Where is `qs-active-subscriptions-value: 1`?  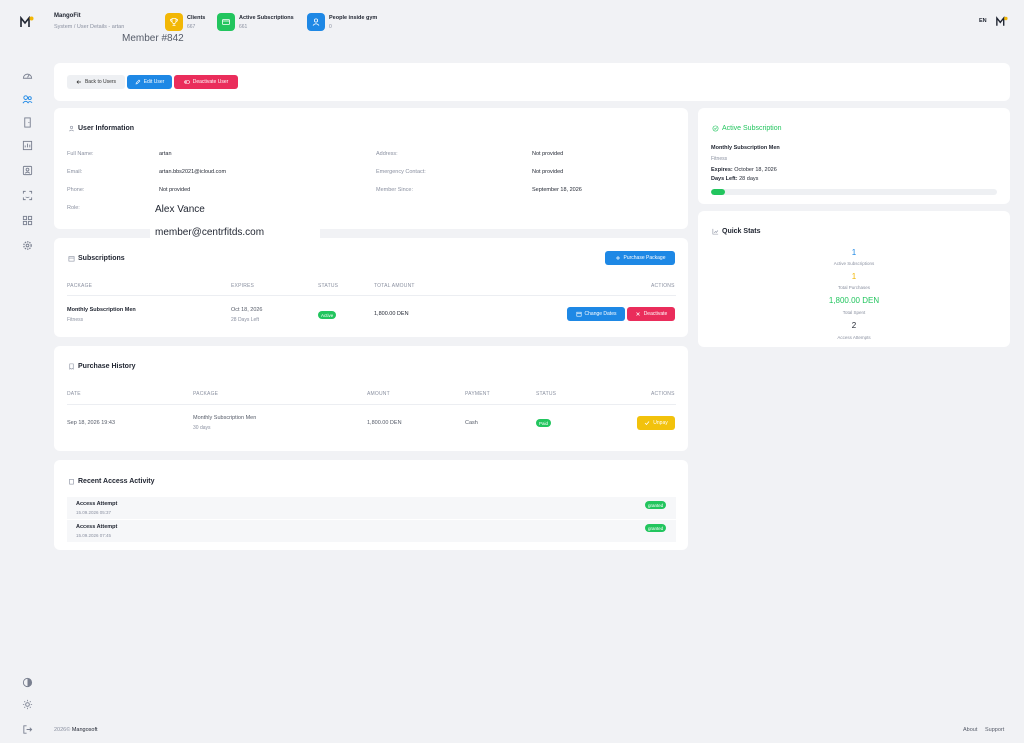 qs-active-subscriptions-value: 1 is located at coordinates (854, 252).